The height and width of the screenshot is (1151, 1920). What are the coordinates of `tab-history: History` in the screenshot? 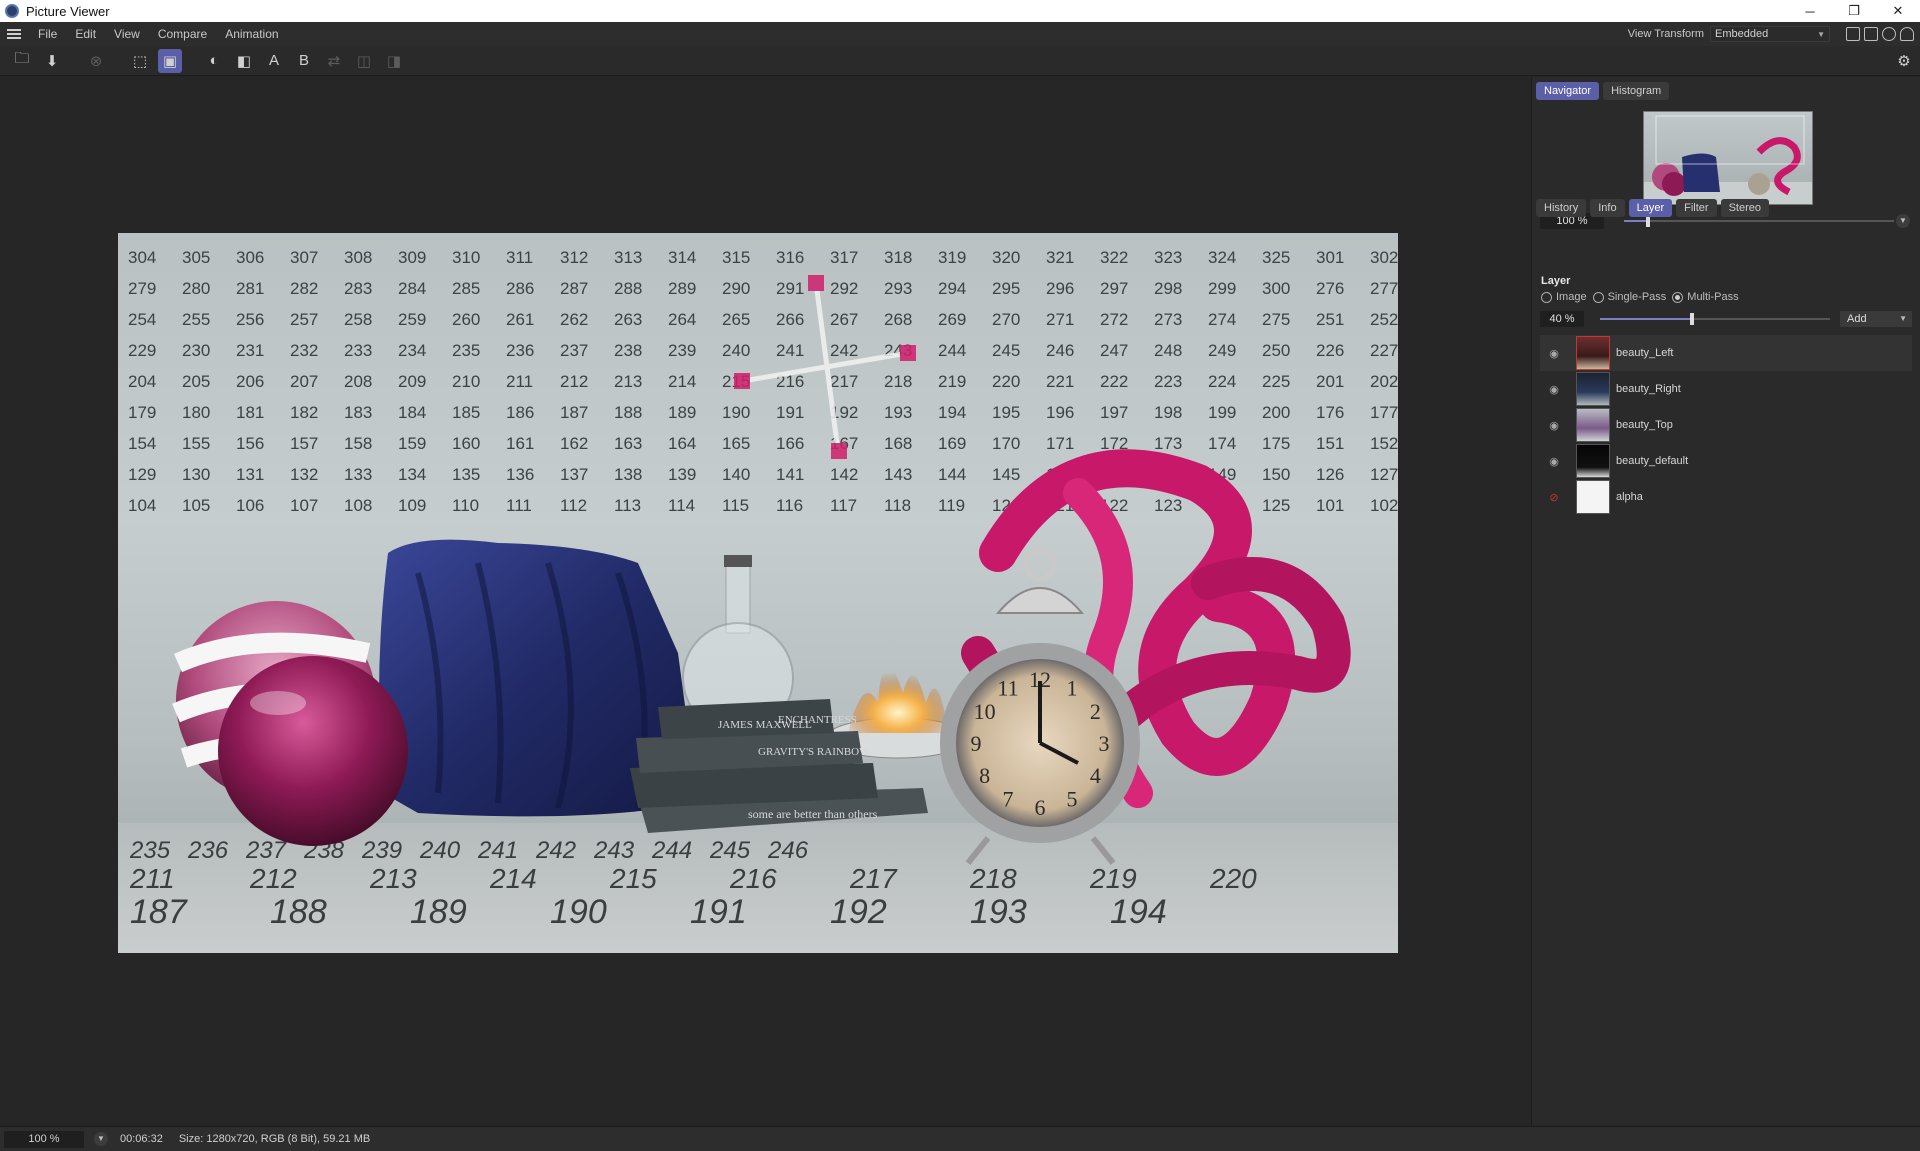 It's located at (1561, 208).